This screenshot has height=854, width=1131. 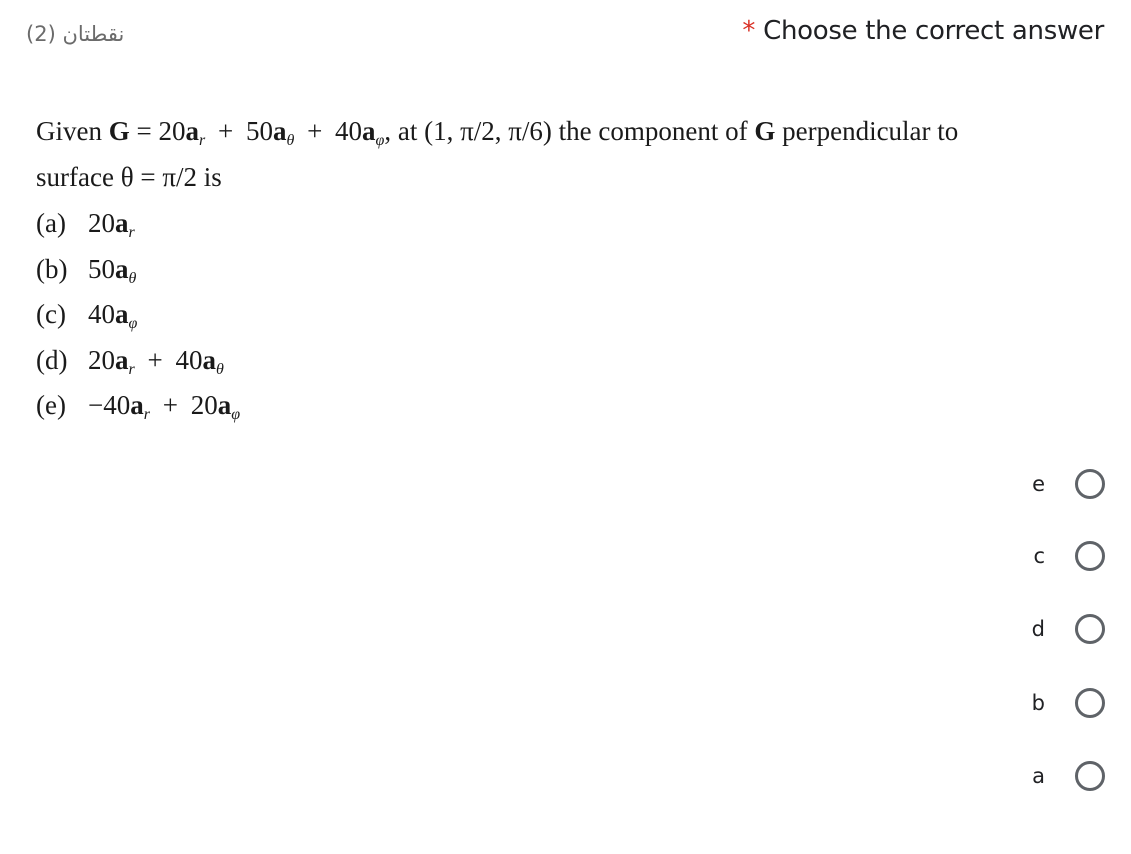 What do you see at coordinates (130, 361) in the screenshot?
I see `option-d: (d) 20ar + 40aθ` at bounding box center [130, 361].